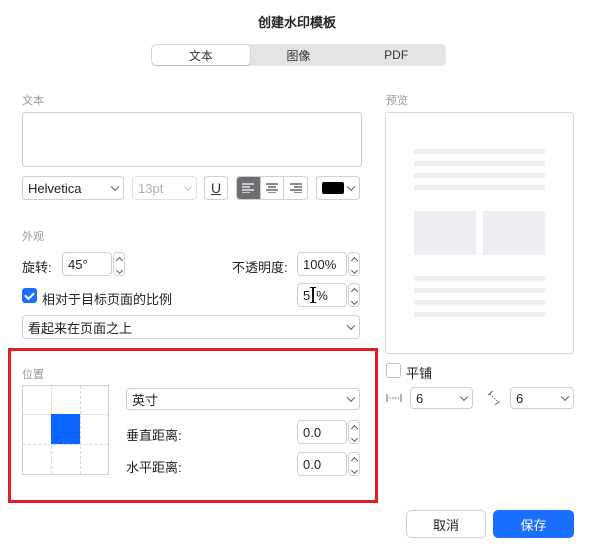 This screenshot has width=594, height=551. I want to click on tile-checkbox, so click(393, 370).